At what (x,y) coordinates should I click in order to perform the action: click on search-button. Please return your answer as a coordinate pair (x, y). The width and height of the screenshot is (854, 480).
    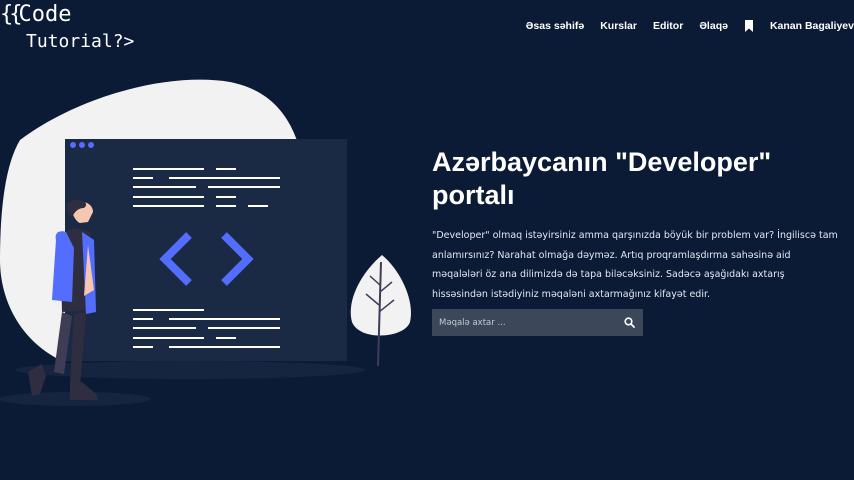
    Looking at the image, I should click on (629, 322).